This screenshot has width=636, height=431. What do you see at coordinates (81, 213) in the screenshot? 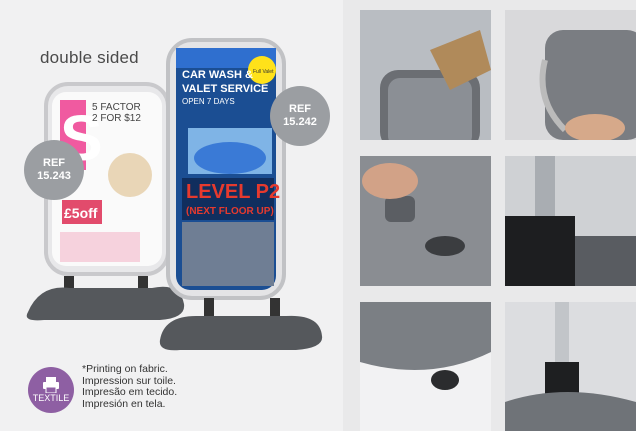
I see `poster-left-promo: £5off` at bounding box center [81, 213].